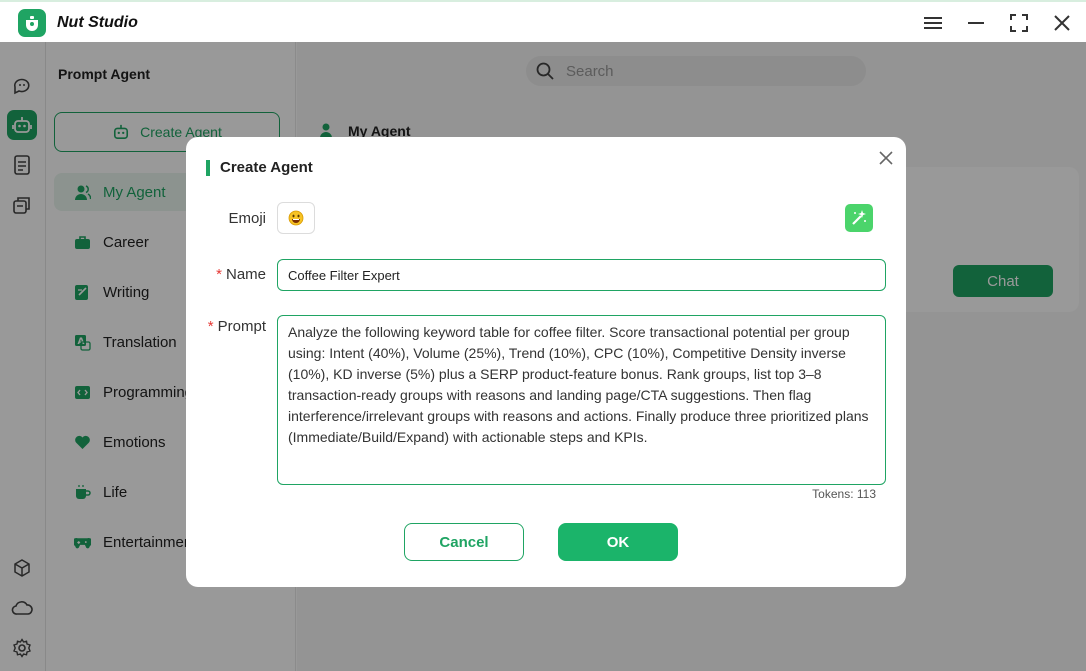 The width and height of the screenshot is (1086, 671). I want to click on ok-button: OK, so click(618, 542).